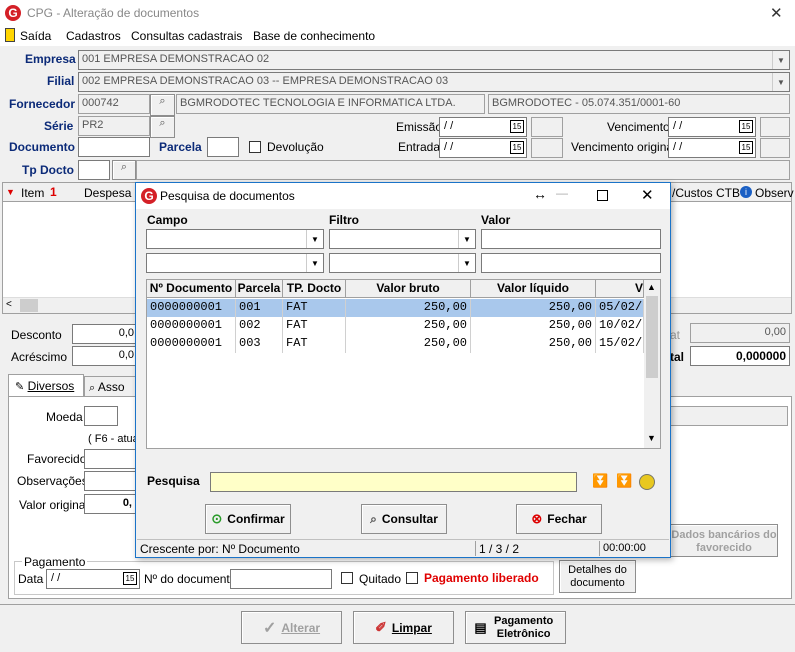 The height and width of the screenshot is (652, 795). I want to click on empresa-select: 001 EMPRESA DEMONSTRACAO 02 ▼, so click(434, 60).